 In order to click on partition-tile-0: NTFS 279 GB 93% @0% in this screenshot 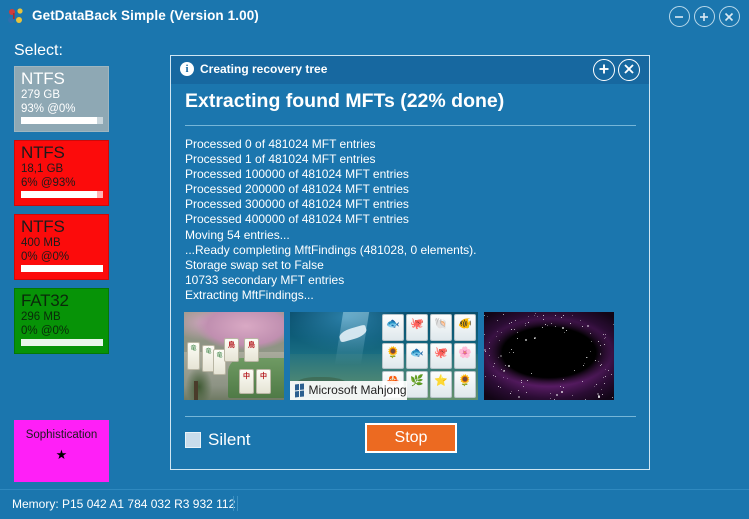, I will do `click(61, 99)`.